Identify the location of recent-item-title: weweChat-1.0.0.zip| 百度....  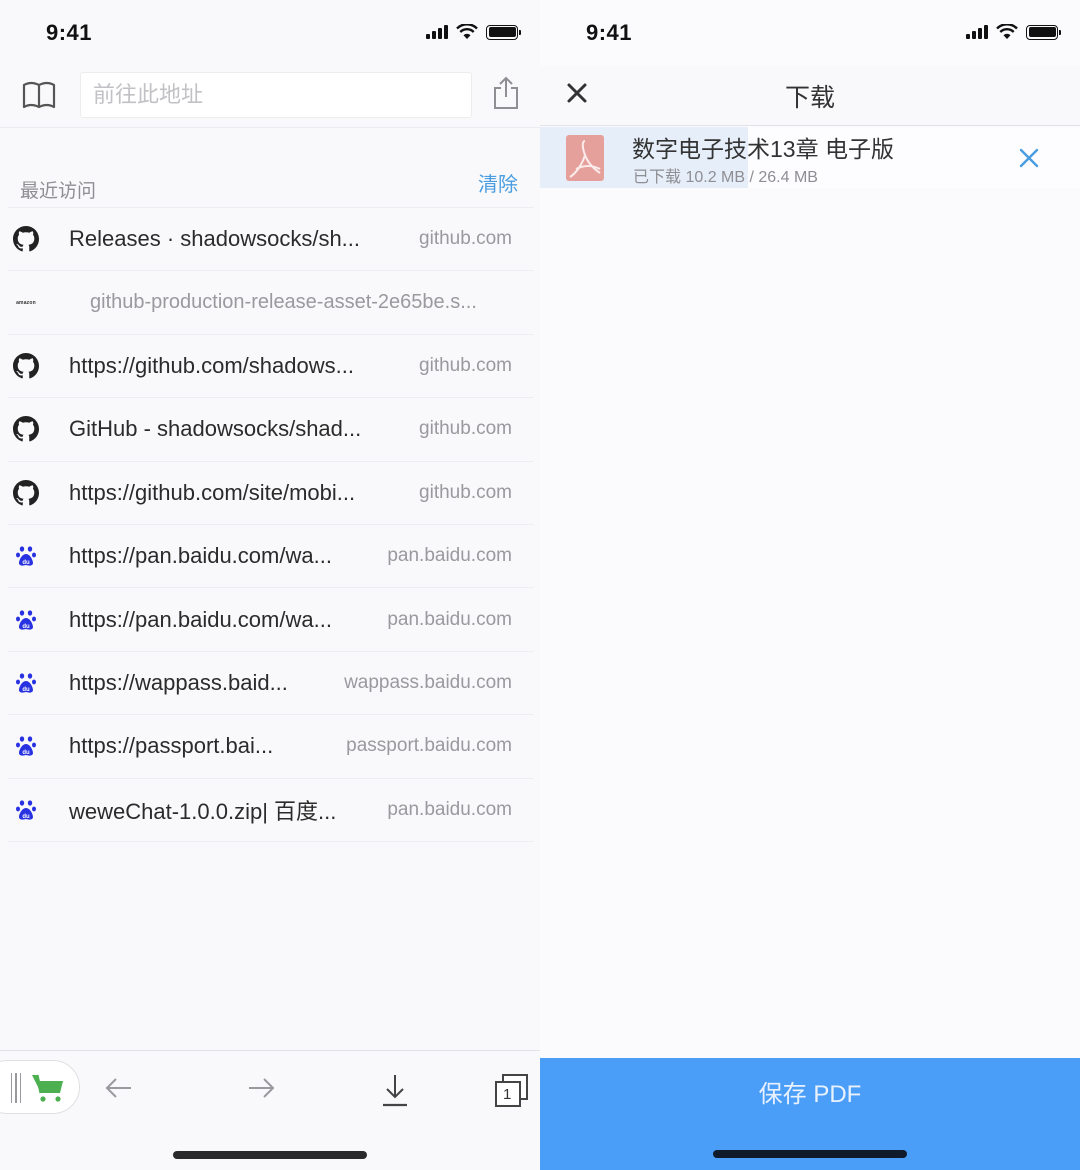
(203, 811).